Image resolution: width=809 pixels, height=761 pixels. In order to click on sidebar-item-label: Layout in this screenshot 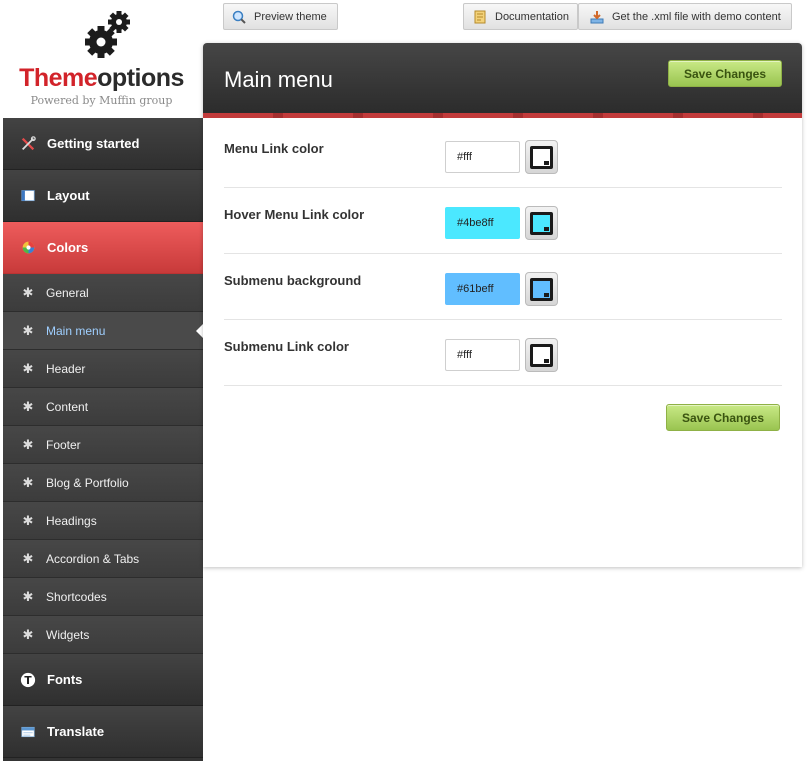, I will do `click(68, 195)`.